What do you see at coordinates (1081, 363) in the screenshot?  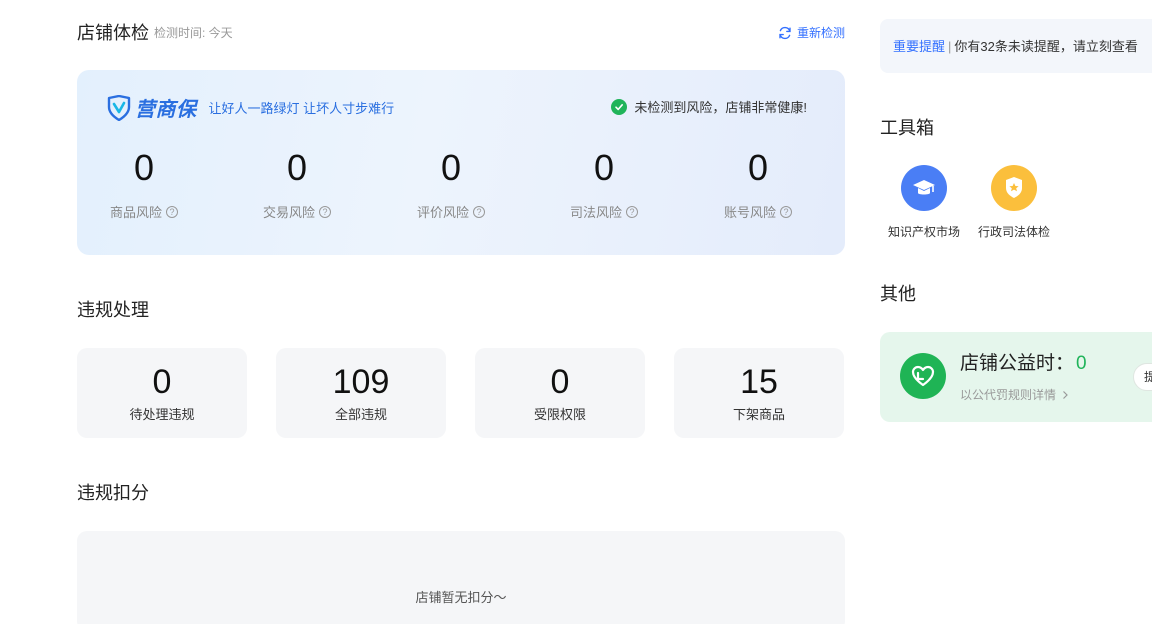 I see `welfare-value: 0` at bounding box center [1081, 363].